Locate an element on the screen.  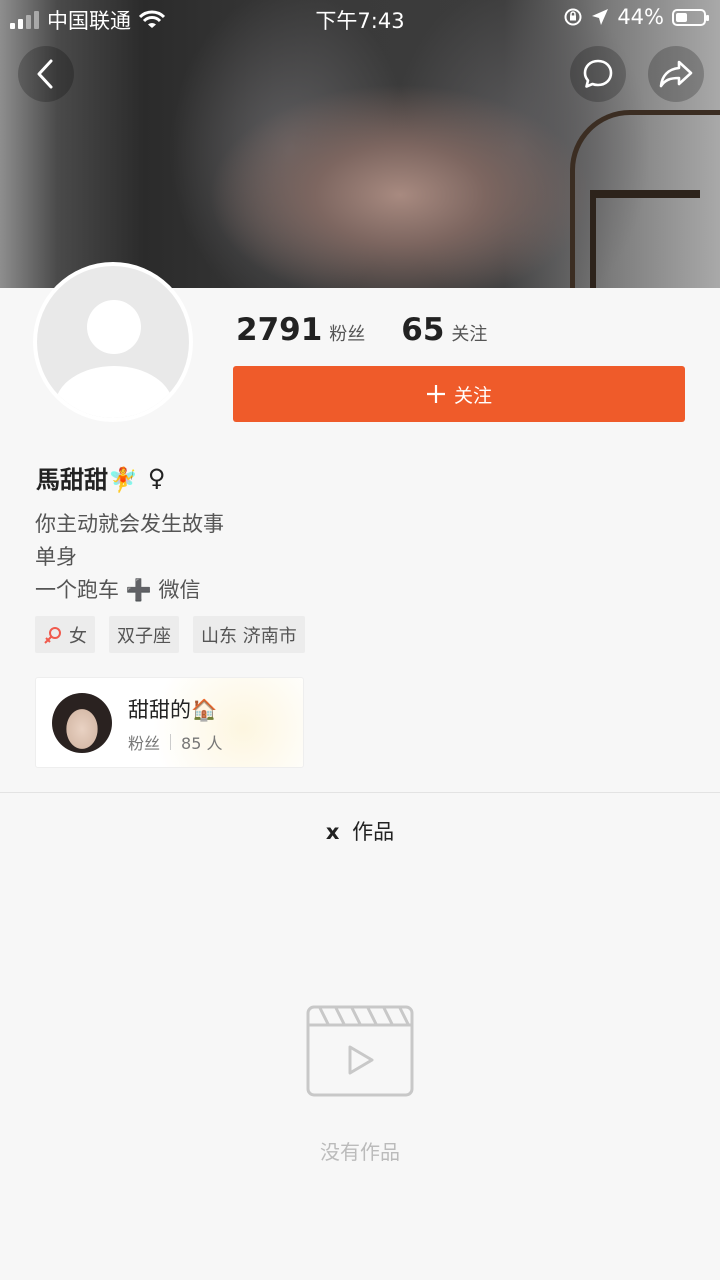
tag-zodiac: 双子座 is located at coordinates (144, 634).